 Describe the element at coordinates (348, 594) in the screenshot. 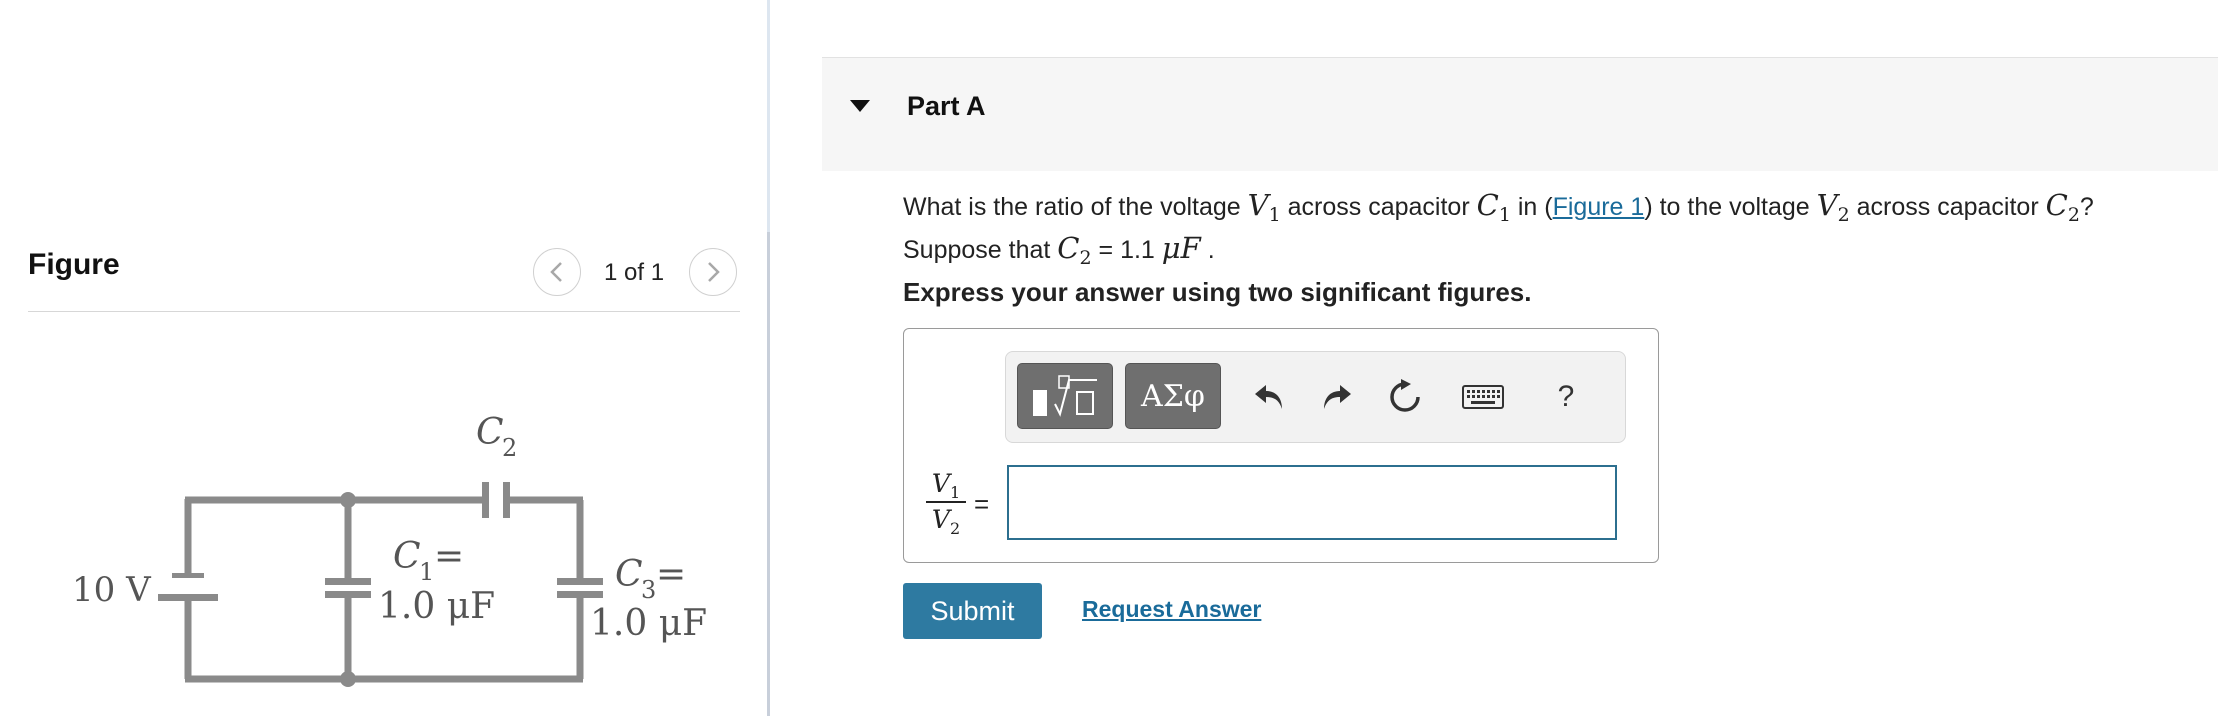

I see `c1-plate-bottom` at that location.